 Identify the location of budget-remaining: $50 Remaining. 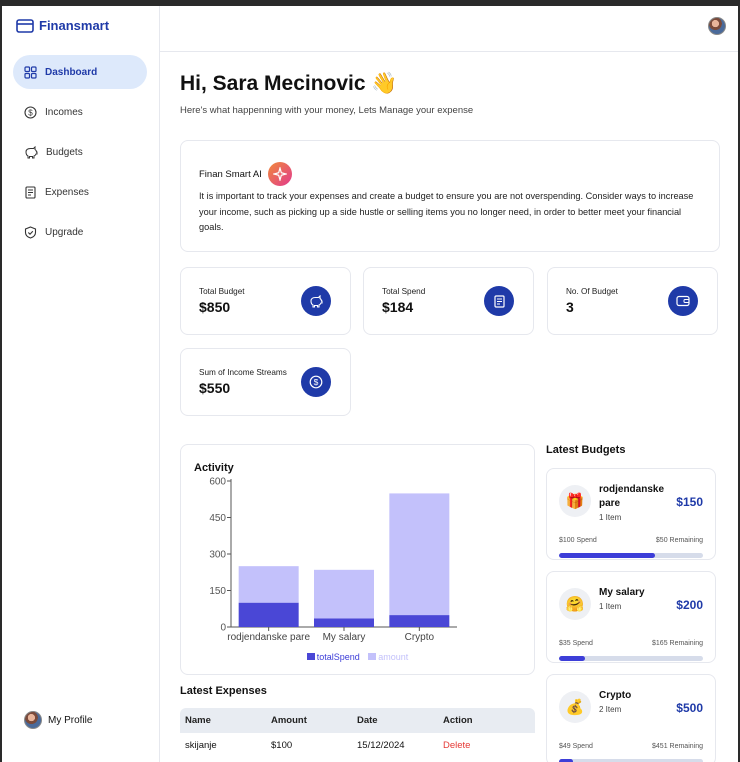
(679, 540).